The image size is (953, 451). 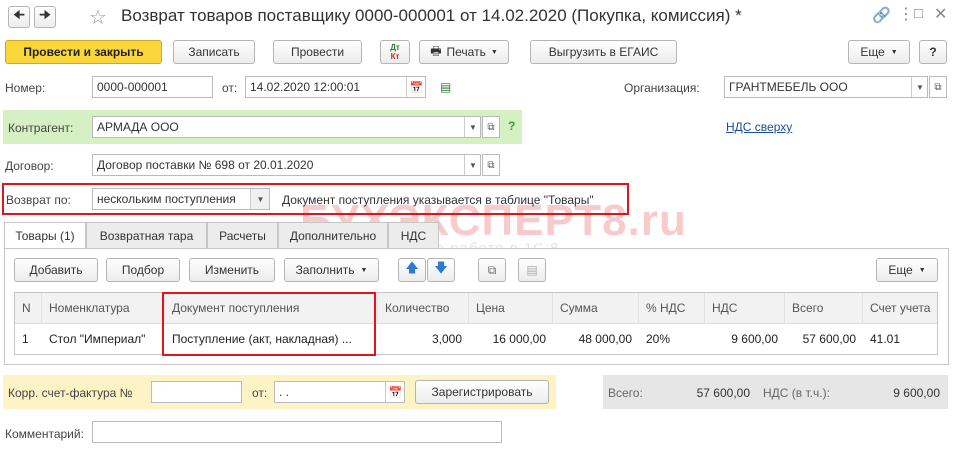 I want to click on open-contract-icon: ⧉, so click(x=491, y=165).